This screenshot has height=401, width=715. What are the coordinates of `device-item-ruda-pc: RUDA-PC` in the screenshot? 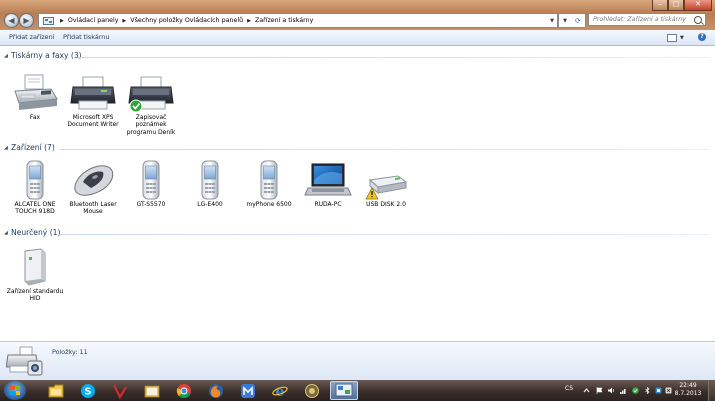 It's located at (328, 184).